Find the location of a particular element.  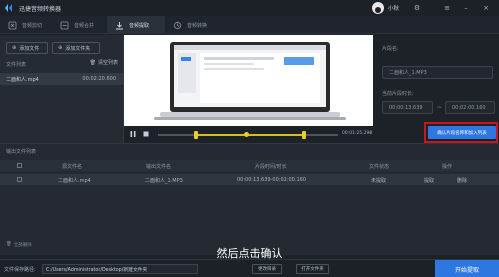

avatar is located at coordinates (378, 8).